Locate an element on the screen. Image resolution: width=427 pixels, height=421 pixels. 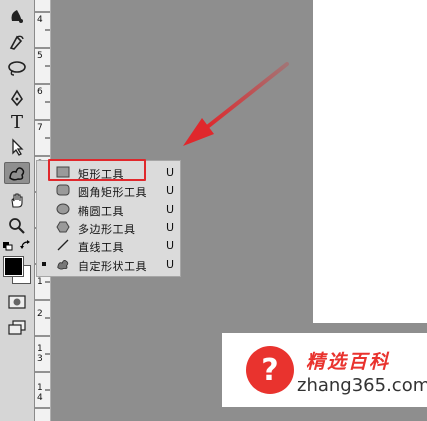
menu-item-line-tool: 直线工具 U is located at coordinates (109, 245).